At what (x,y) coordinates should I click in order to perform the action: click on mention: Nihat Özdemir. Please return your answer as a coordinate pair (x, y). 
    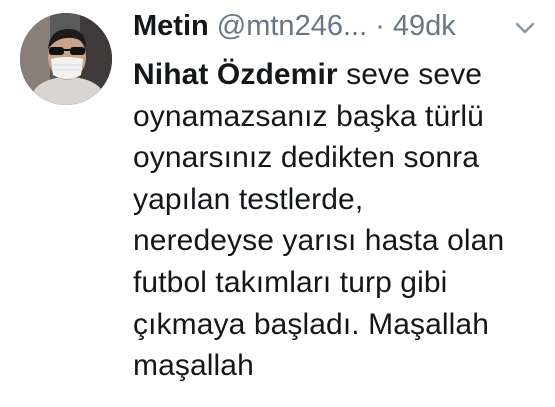
    Looking at the image, I should click on (235, 74).